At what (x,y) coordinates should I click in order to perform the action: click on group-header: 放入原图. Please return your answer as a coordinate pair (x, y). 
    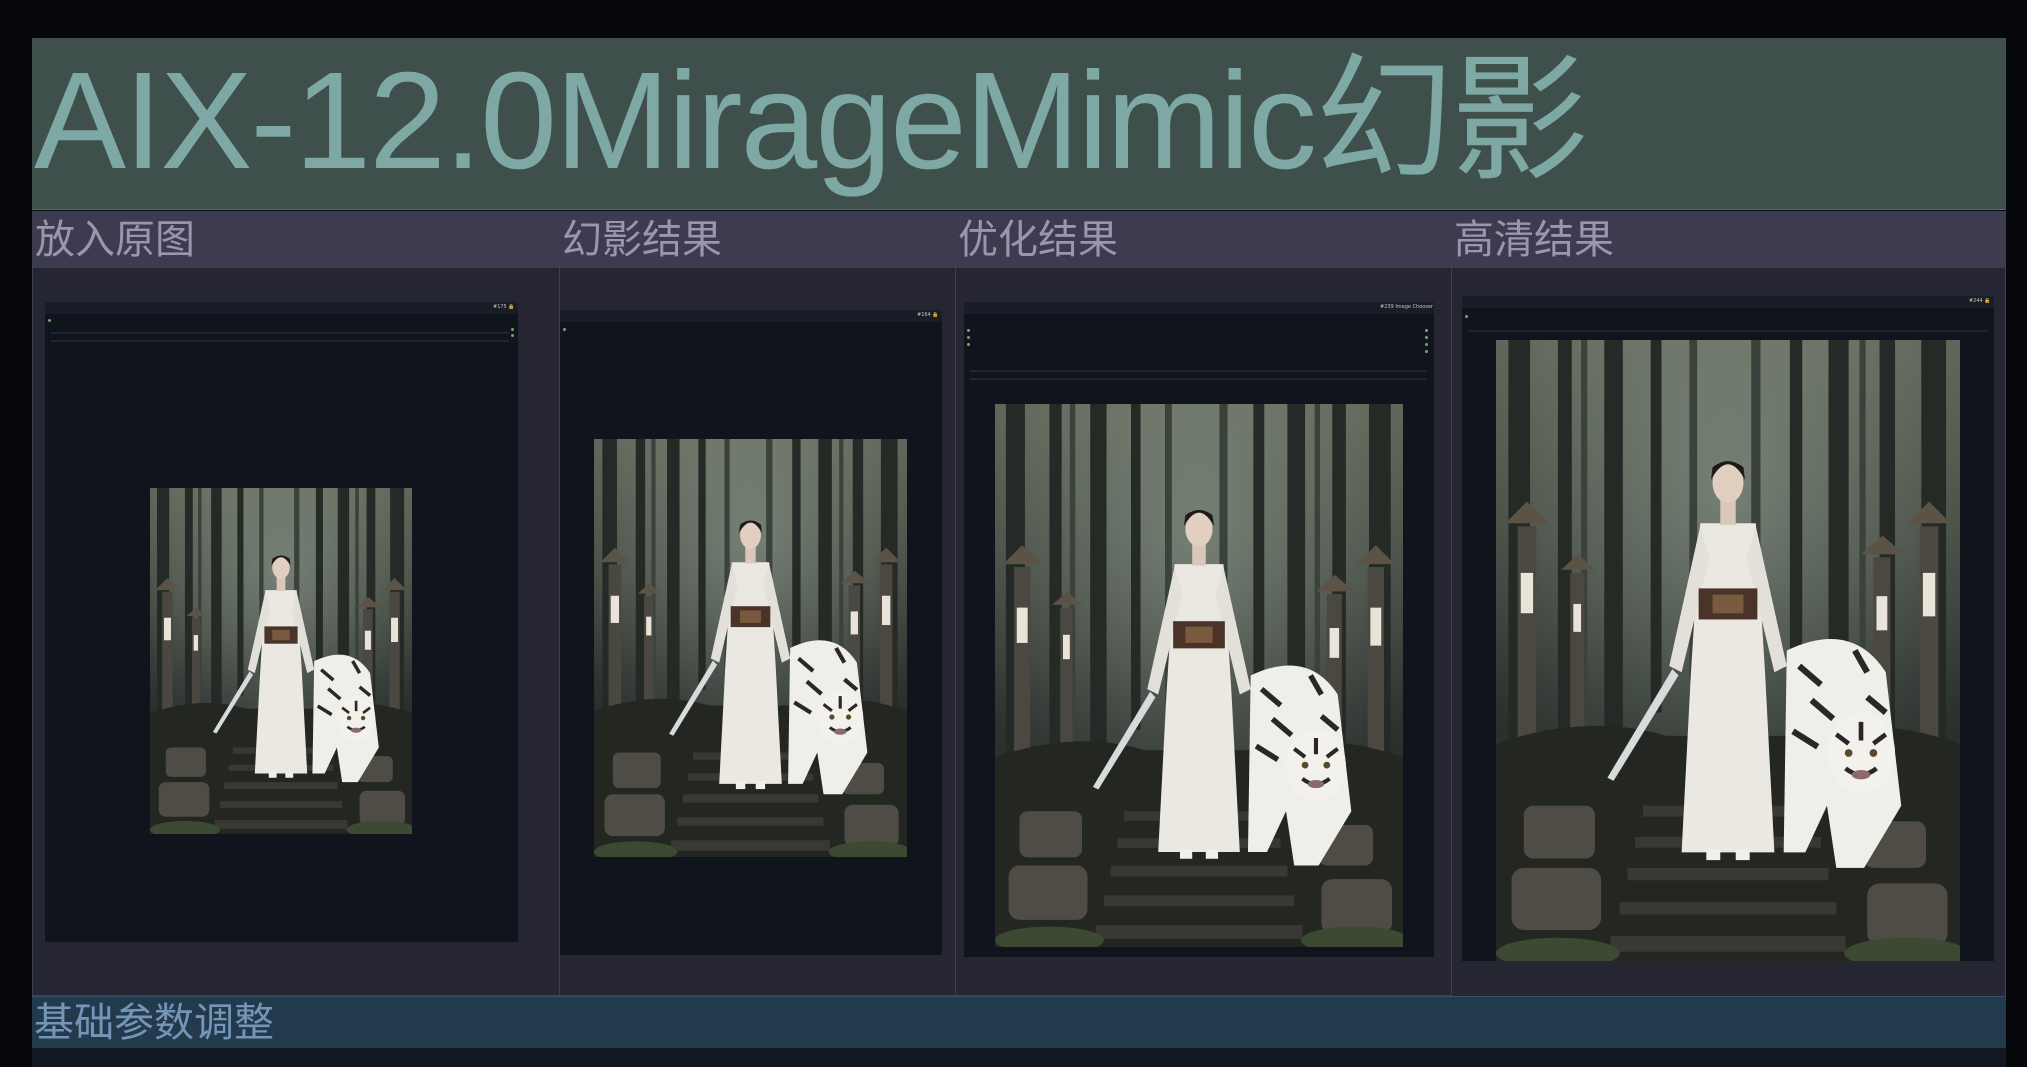
    Looking at the image, I should click on (296, 240).